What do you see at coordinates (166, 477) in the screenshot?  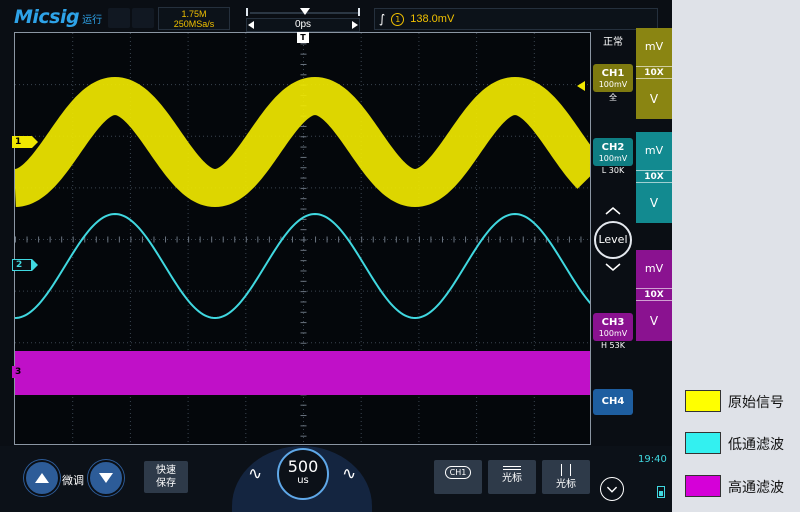 I see `quick-save-button: 快速 保存` at bounding box center [166, 477].